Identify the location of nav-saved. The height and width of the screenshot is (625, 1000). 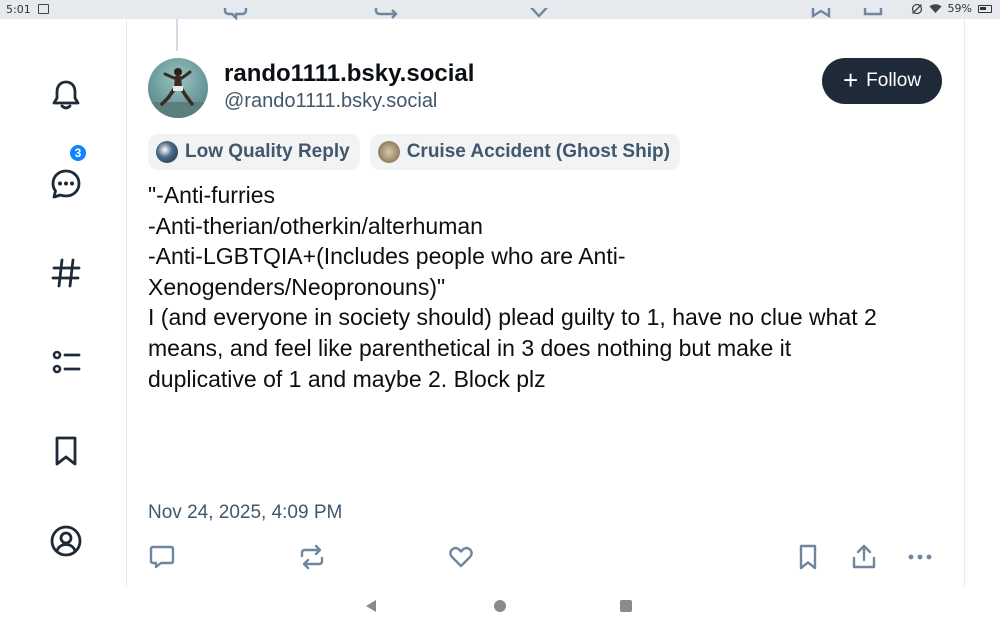
(66, 451).